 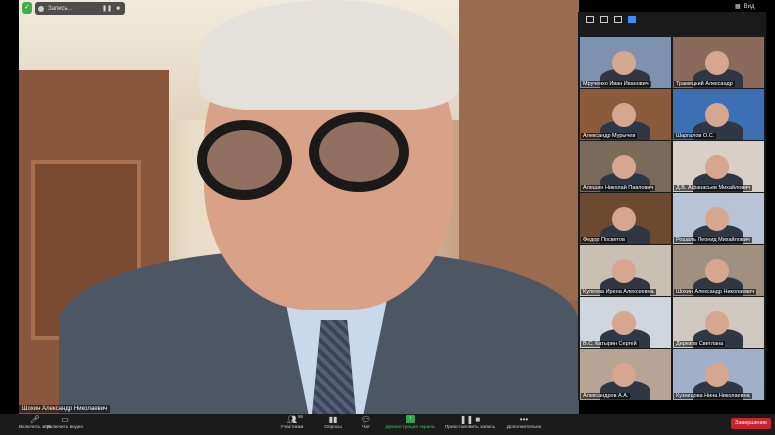 I want to click on more-icon: •••, so click(x=524, y=419).